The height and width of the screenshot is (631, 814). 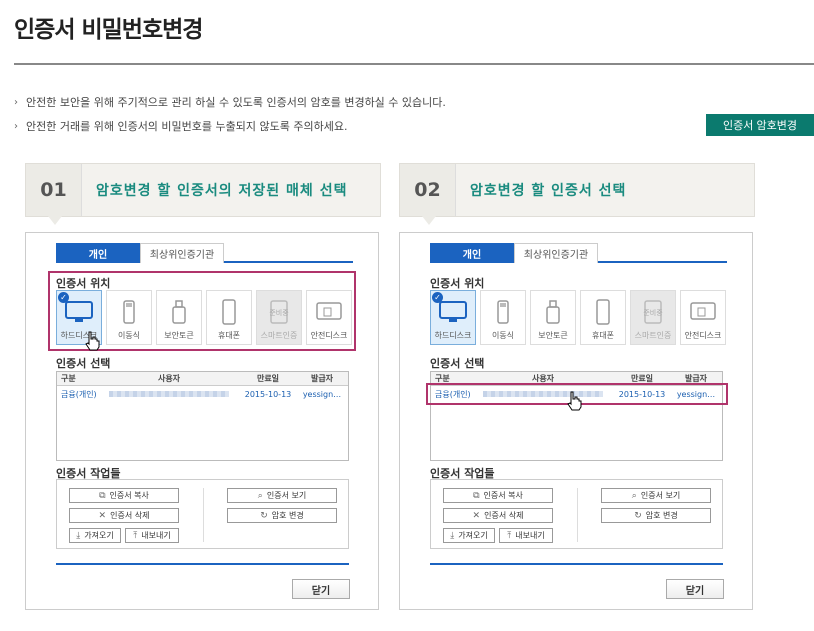 What do you see at coordinates (503, 312) in the screenshot?
I see `usb-icon` at bounding box center [503, 312].